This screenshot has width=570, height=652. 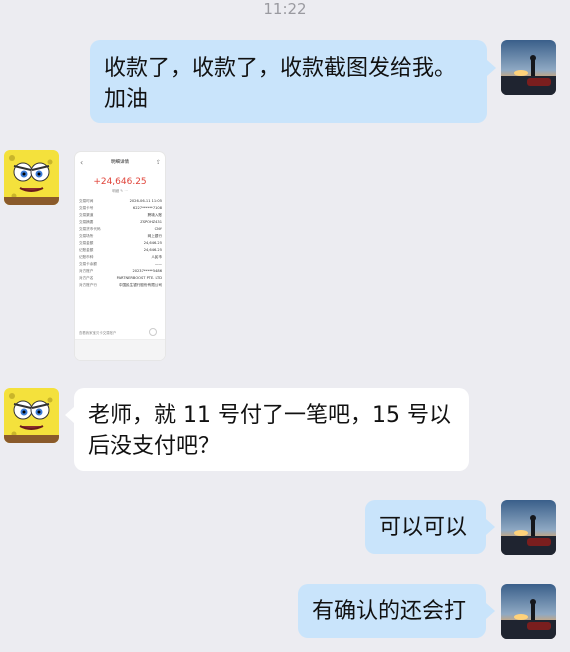 I want to click on receipt-row: 交易卡号 6227******7108, so click(x=120, y=208).